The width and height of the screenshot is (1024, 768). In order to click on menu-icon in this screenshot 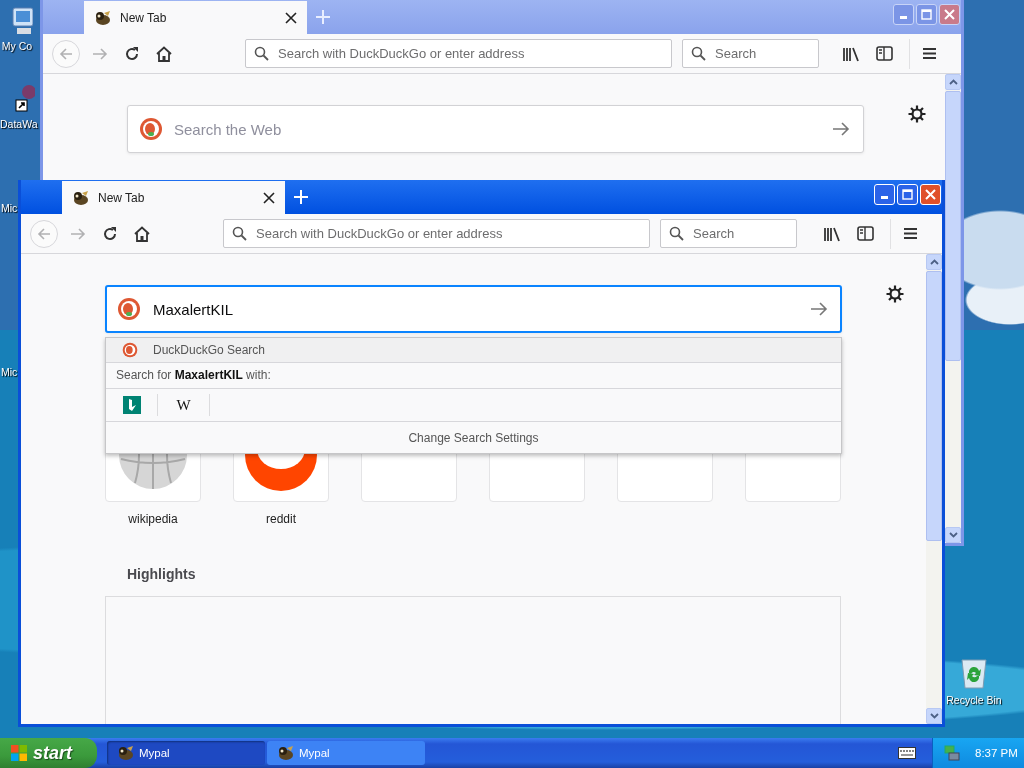, I will do `click(910, 233)`.